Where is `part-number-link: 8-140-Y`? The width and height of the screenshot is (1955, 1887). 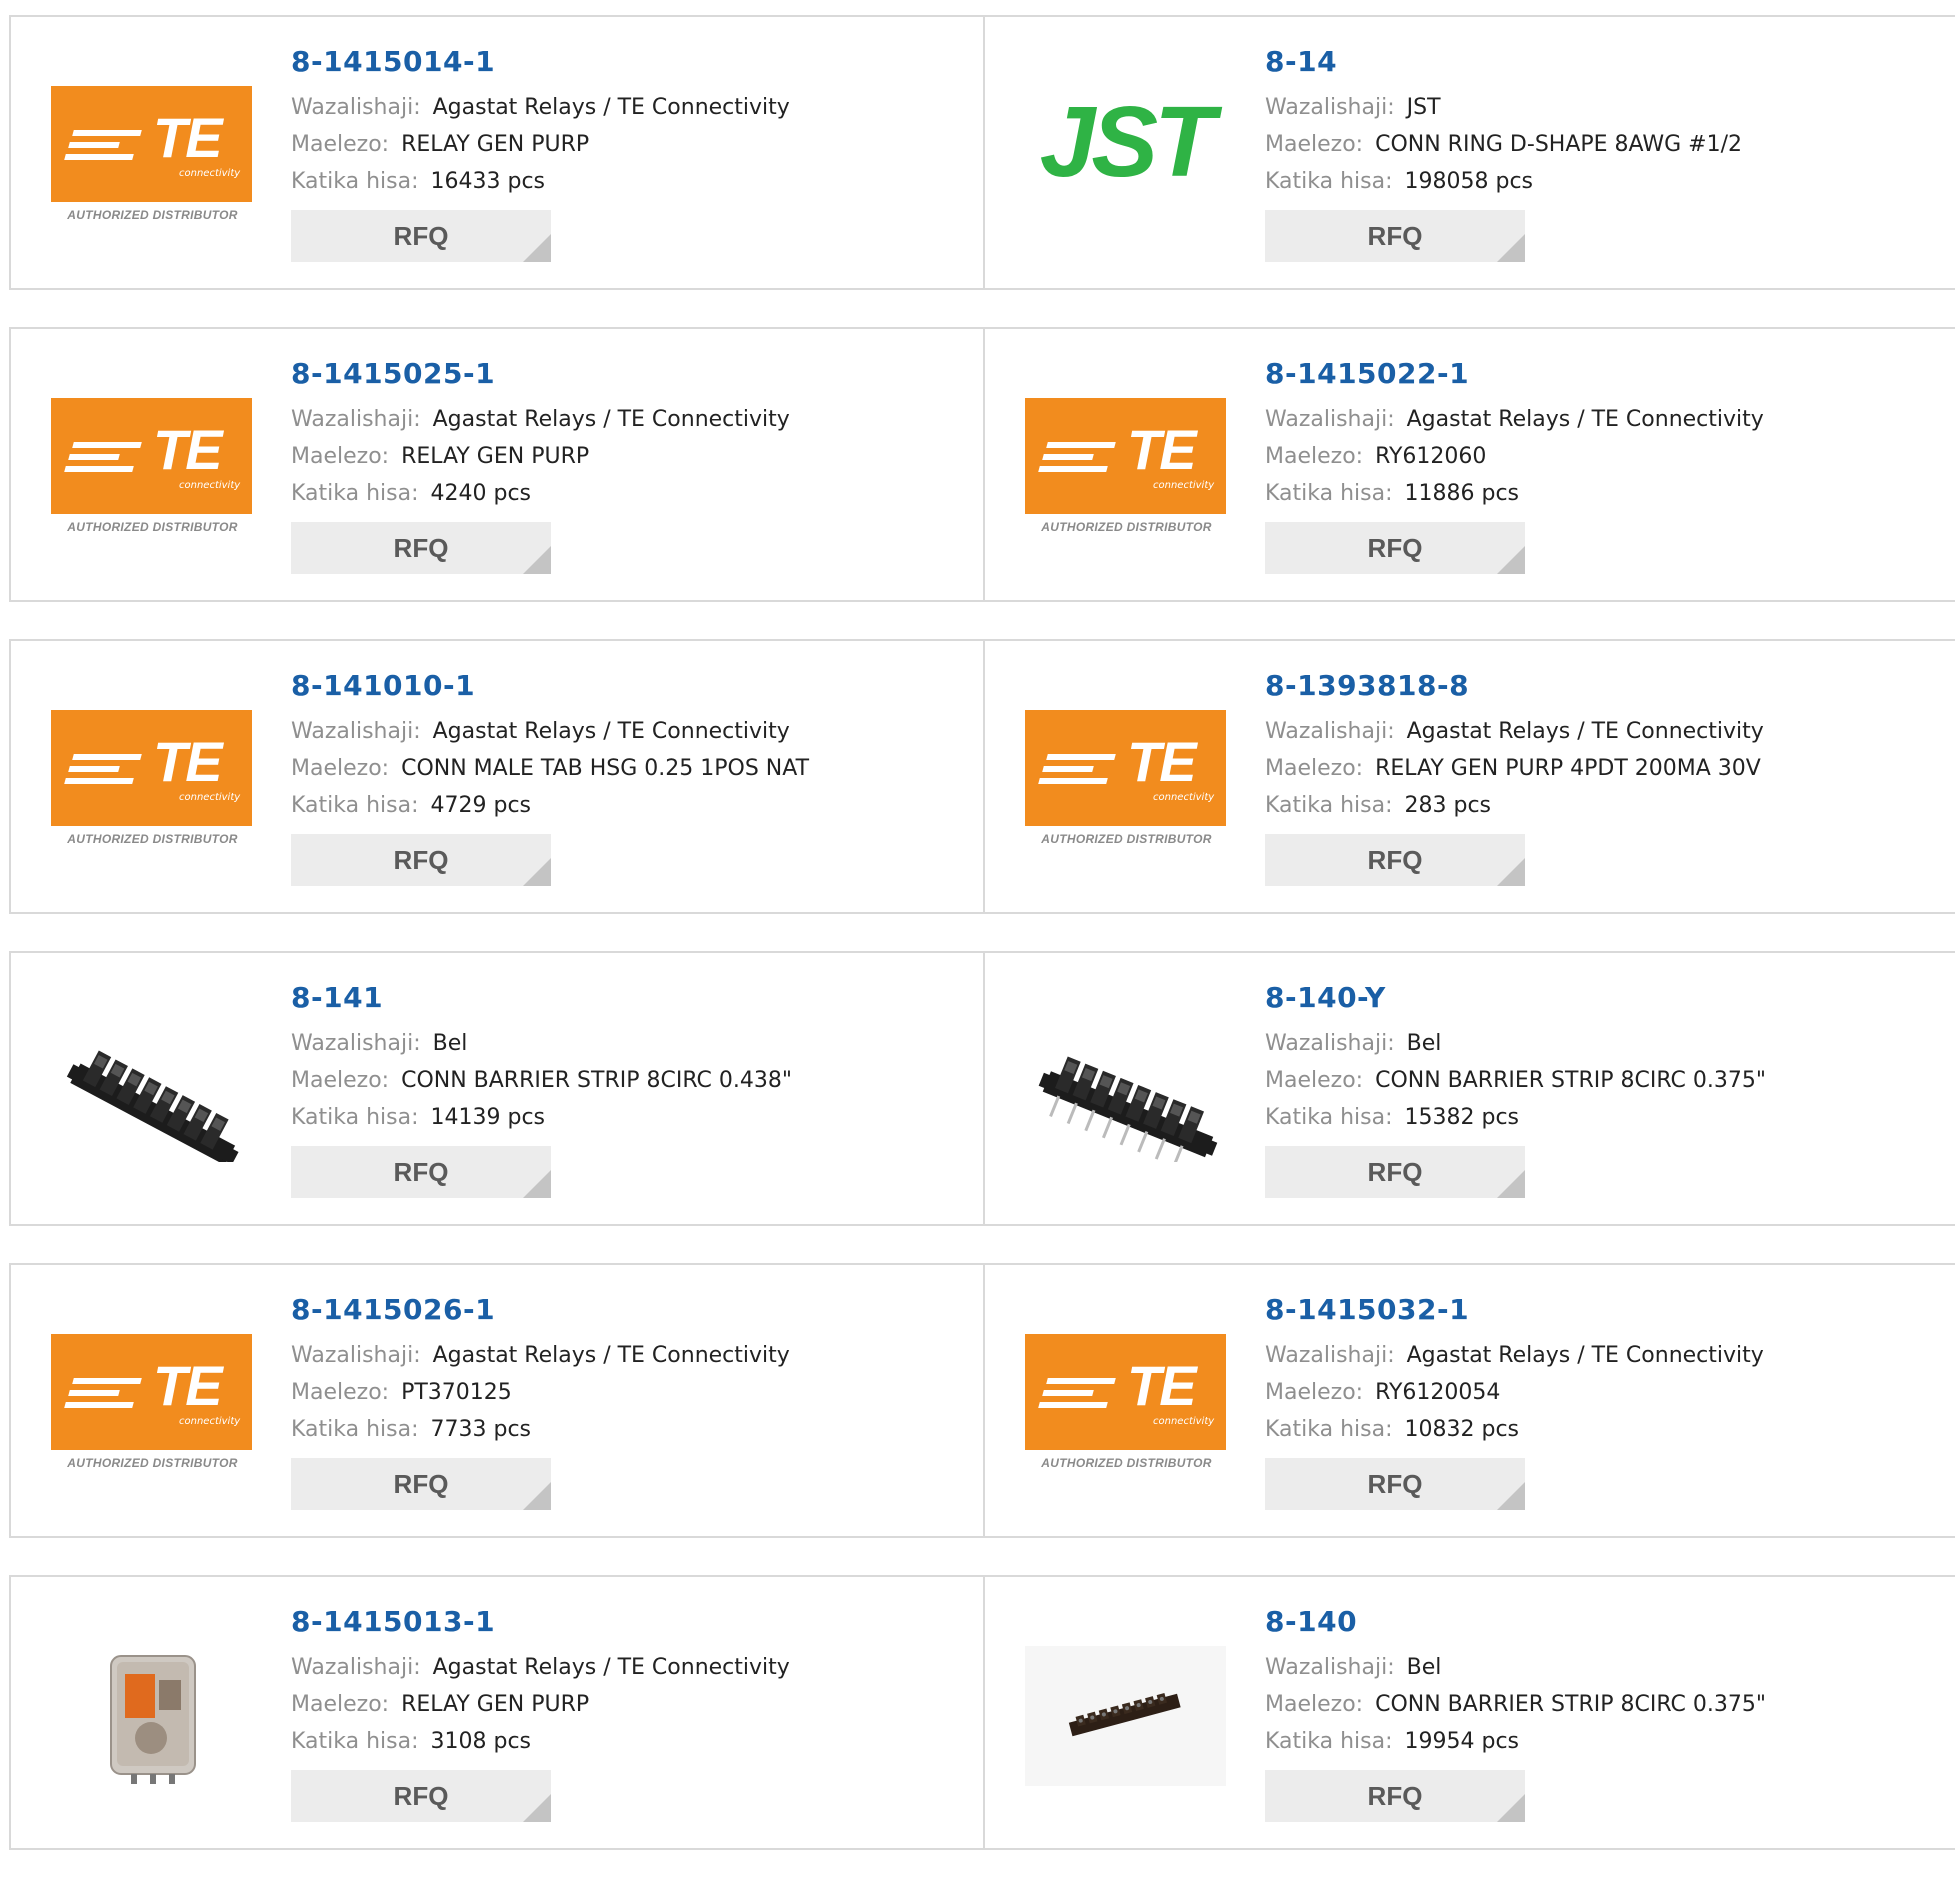
part-number-link: 8-140-Y is located at coordinates (1515, 998).